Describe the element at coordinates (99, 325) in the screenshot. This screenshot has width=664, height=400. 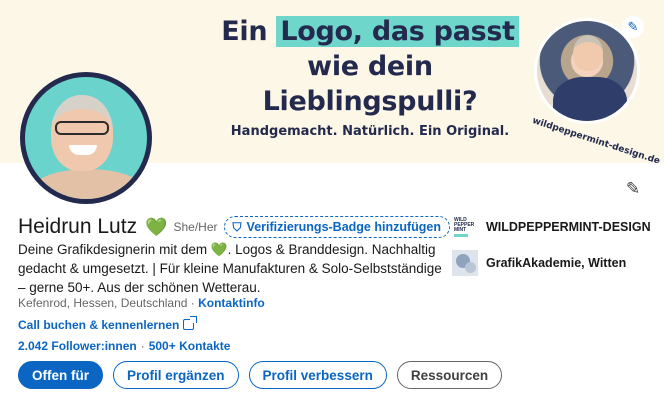
I see `call-booking-label: Call buchen & kennenlernen` at that location.